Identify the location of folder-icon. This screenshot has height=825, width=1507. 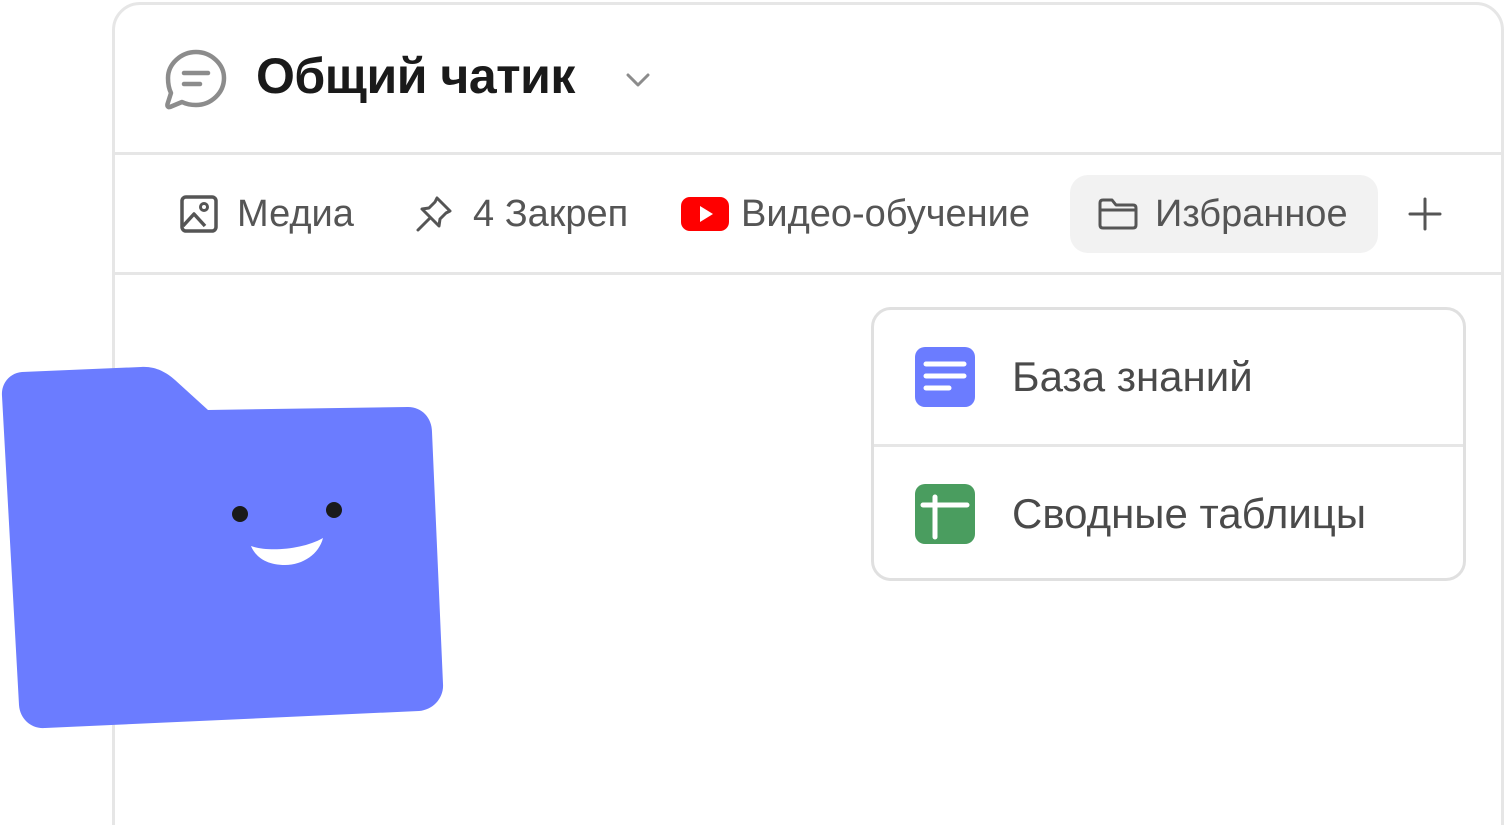
(1118, 214).